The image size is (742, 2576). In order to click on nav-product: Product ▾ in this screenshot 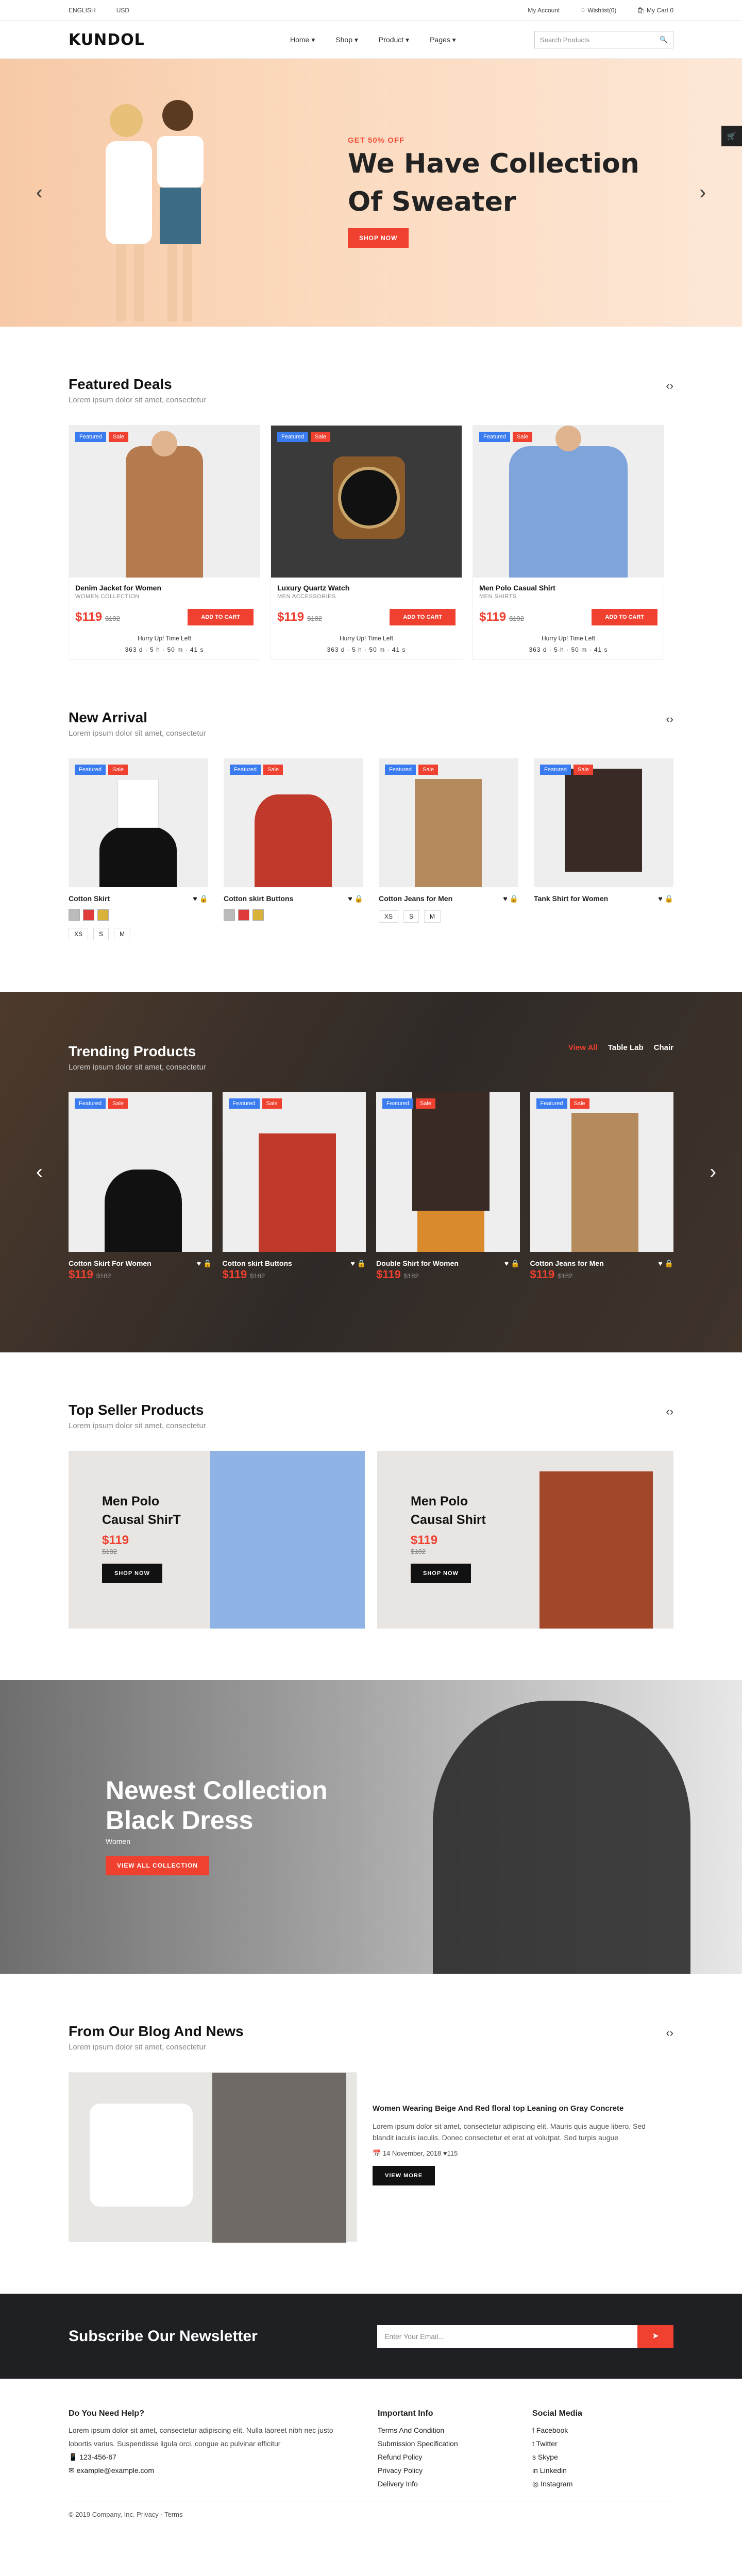, I will do `click(394, 40)`.